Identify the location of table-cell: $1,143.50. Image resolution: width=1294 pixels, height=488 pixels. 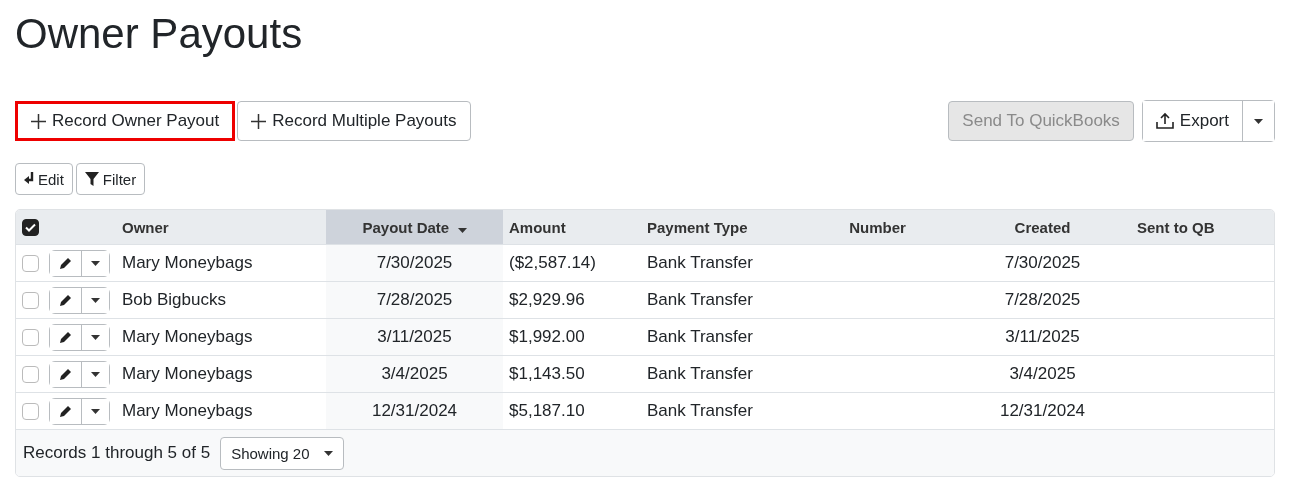
(547, 373).